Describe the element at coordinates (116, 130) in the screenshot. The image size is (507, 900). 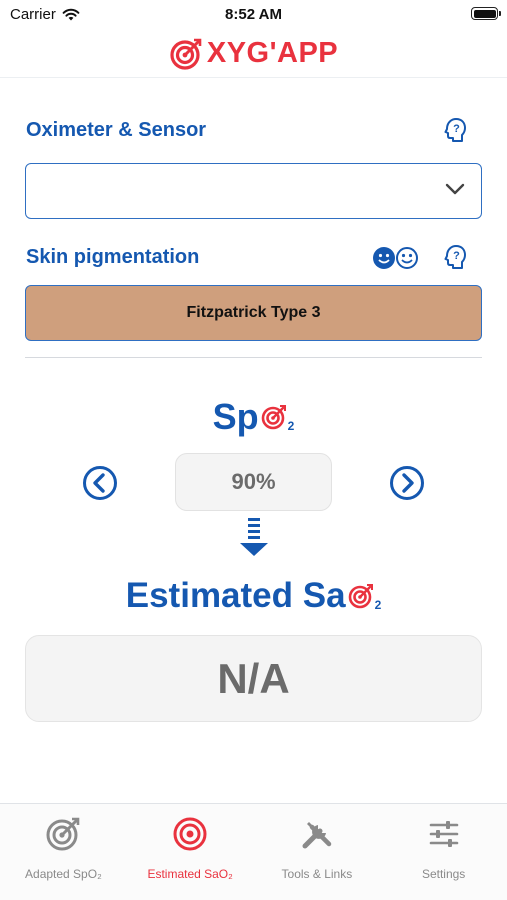
I see `oximeter-label: Oximeter & Sensor` at that location.